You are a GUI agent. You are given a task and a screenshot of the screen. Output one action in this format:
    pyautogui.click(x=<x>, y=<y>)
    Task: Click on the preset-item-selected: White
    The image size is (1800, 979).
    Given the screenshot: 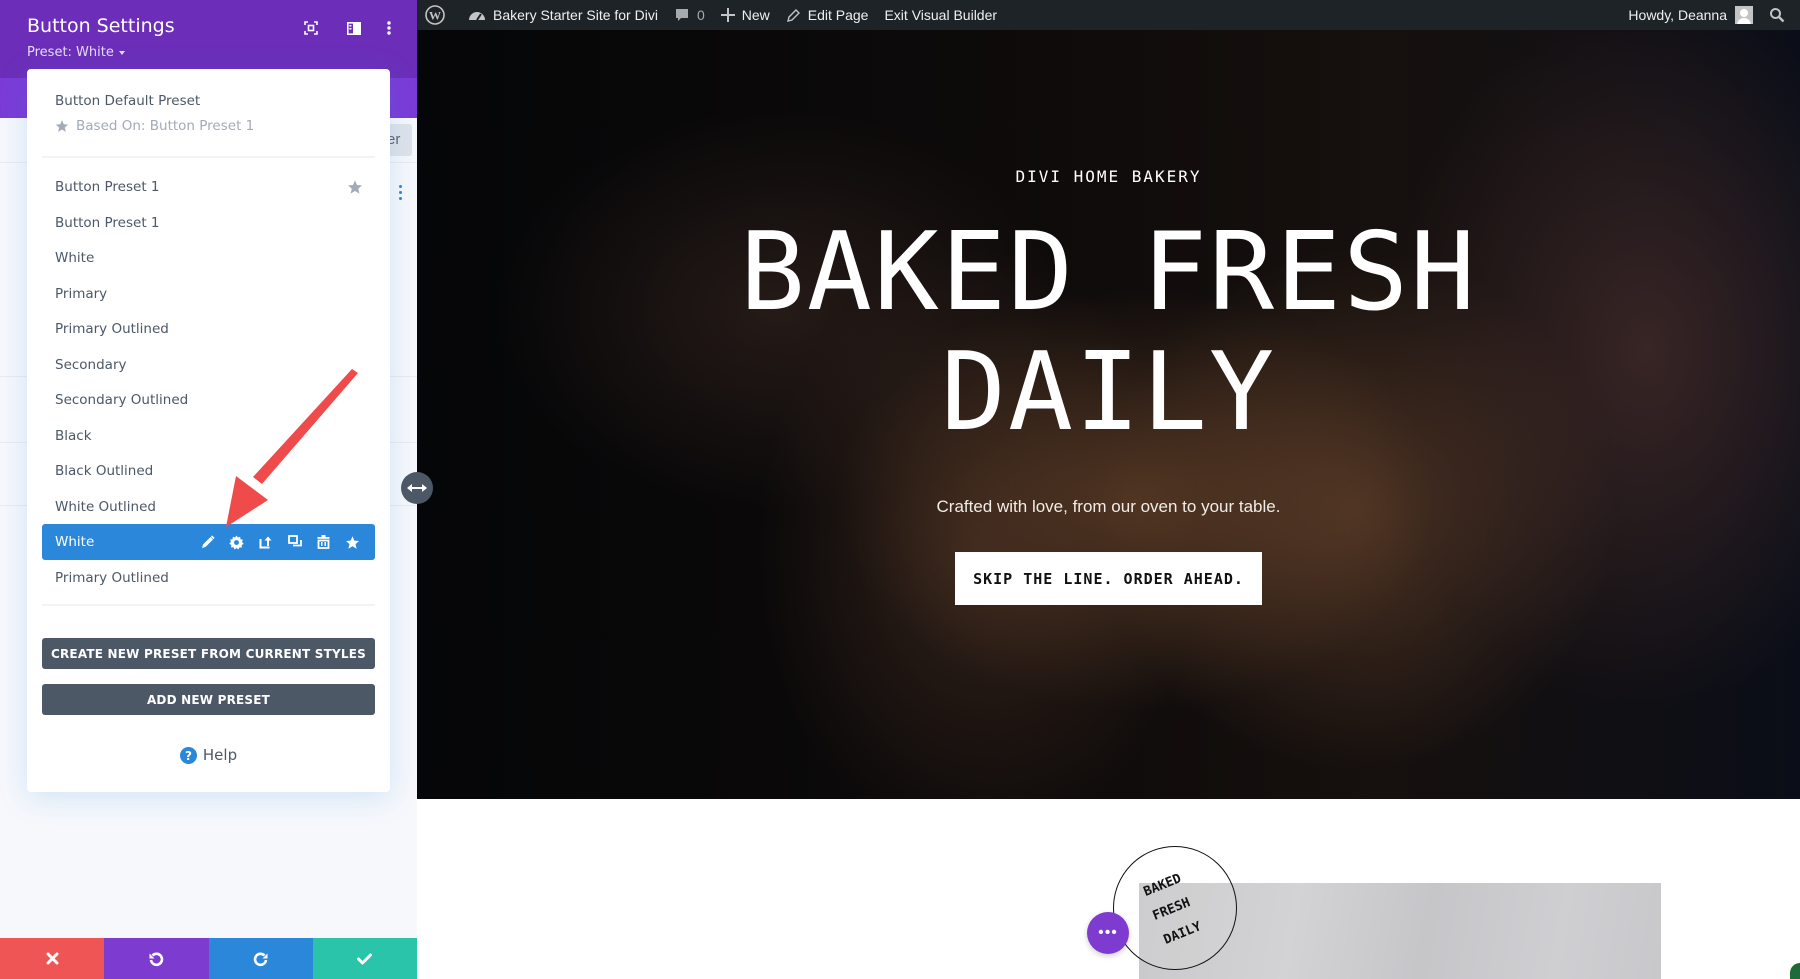 What is the action you would take?
    pyautogui.click(x=208, y=542)
    